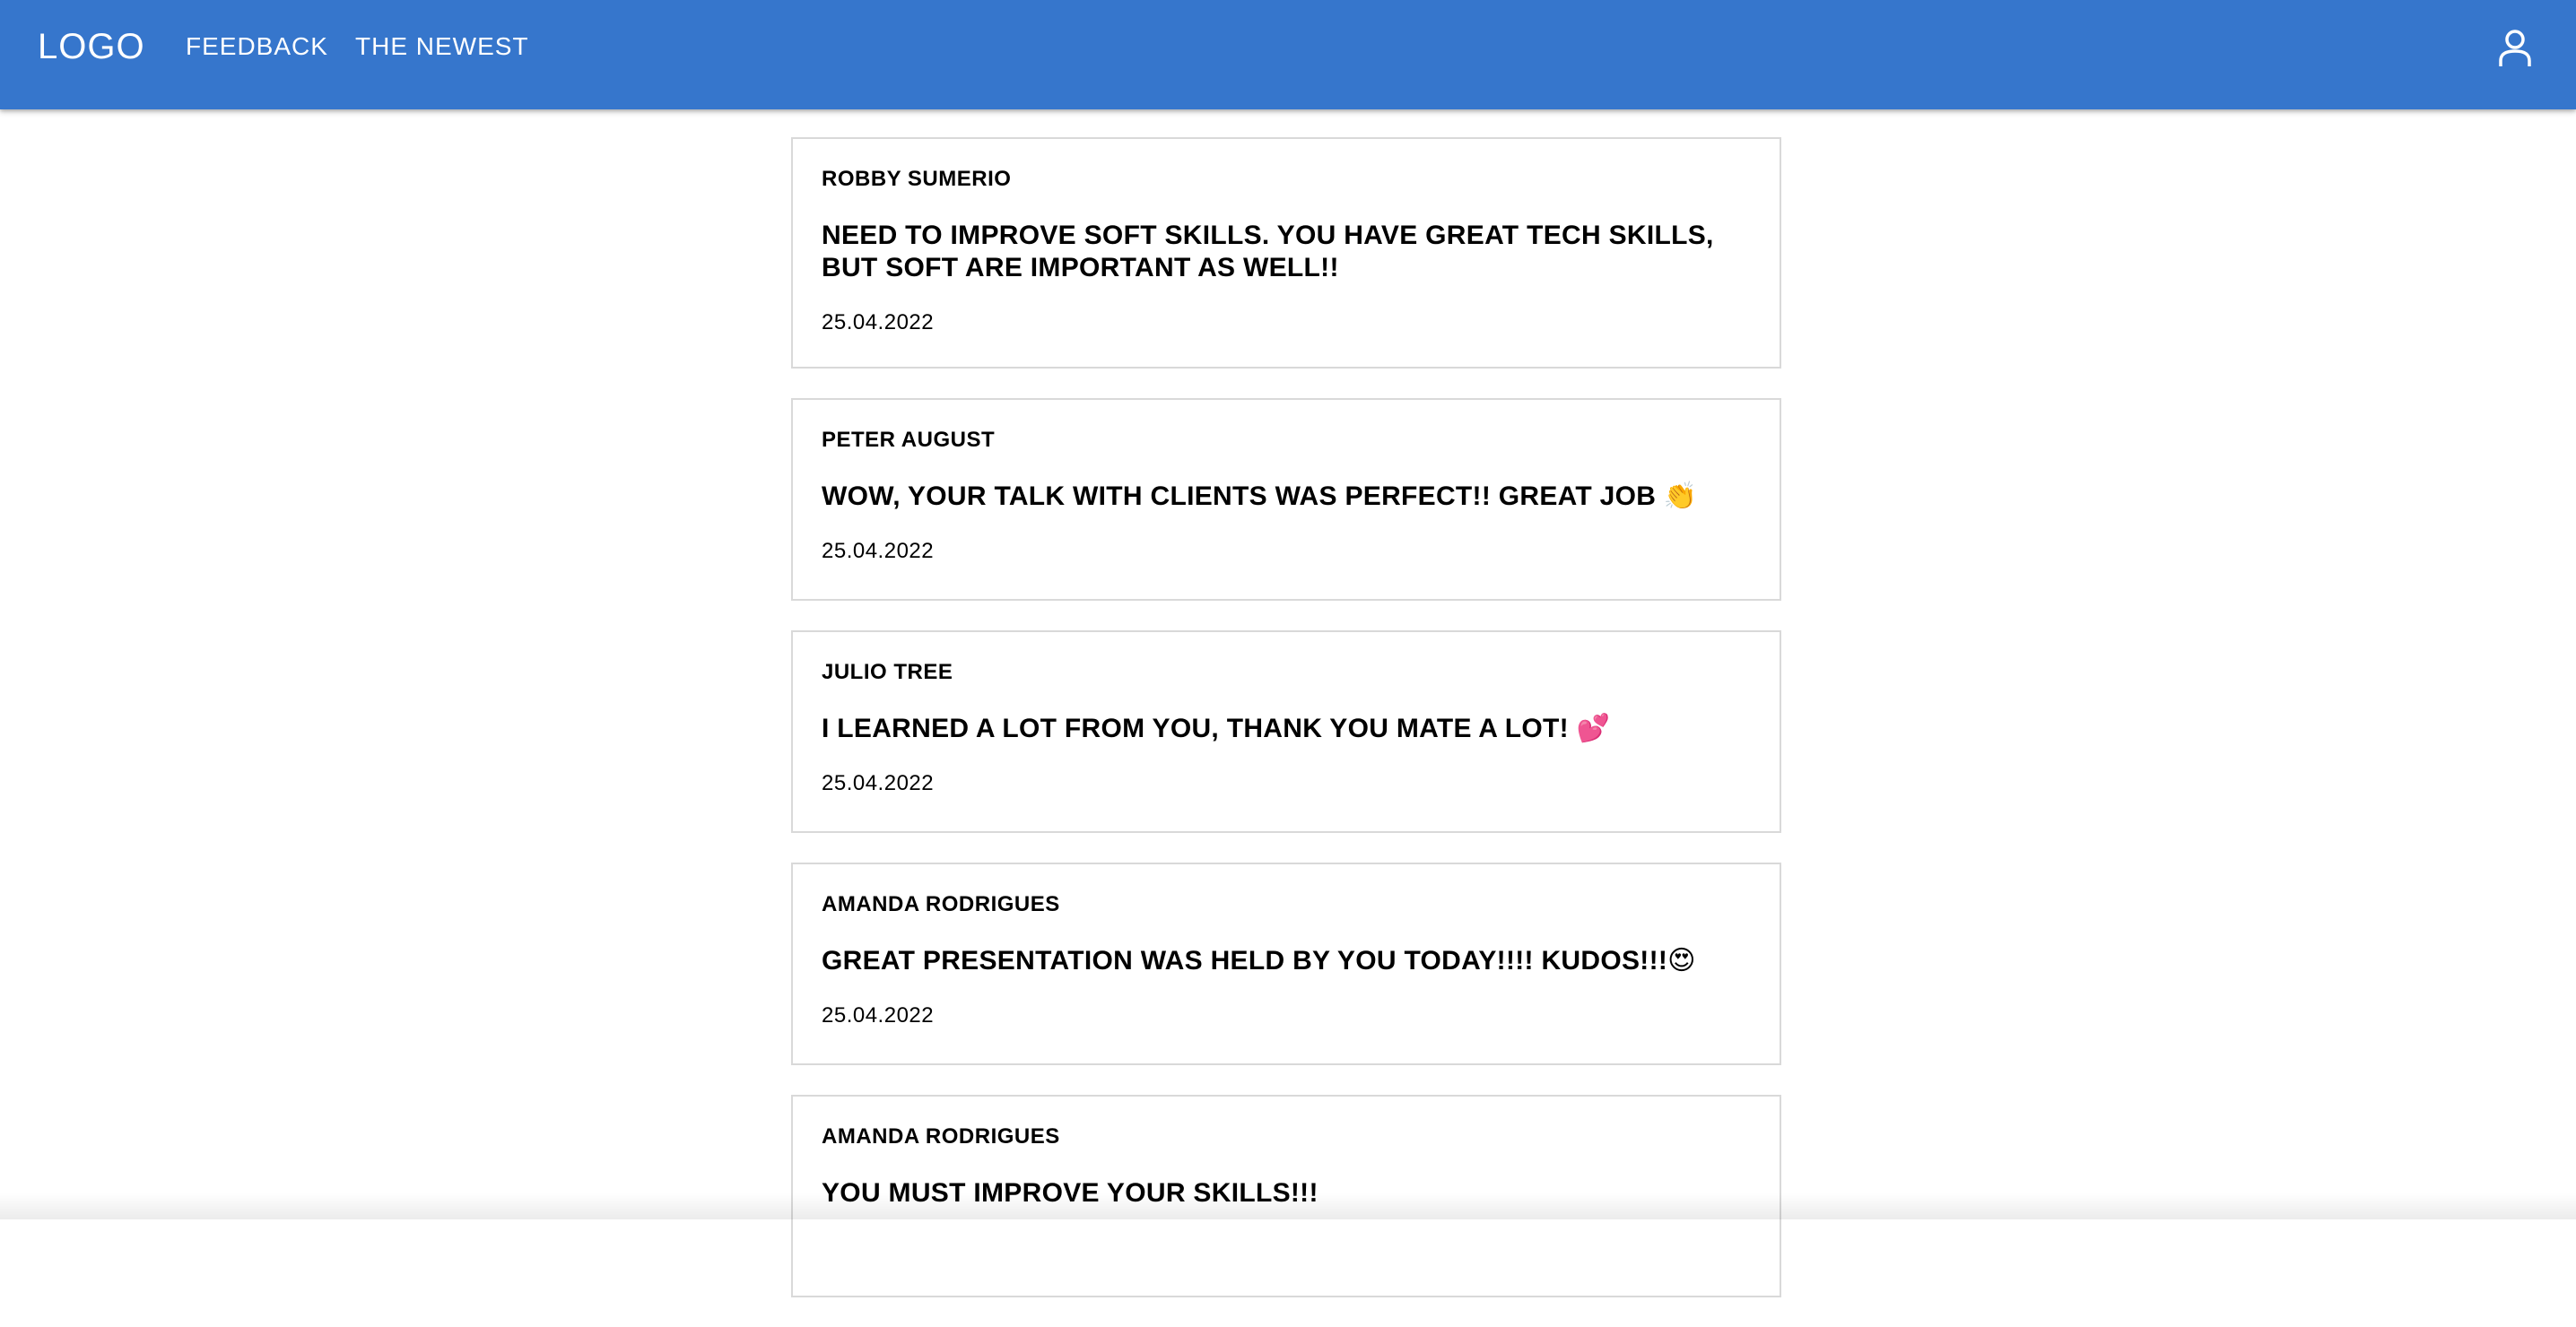 This screenshot has width=2576, height=1327. What do you see at coordinates (257, 46) in the screenshot?
I see `nav-link-feedback: FEEDBACK` at bounding box center [257, 46].